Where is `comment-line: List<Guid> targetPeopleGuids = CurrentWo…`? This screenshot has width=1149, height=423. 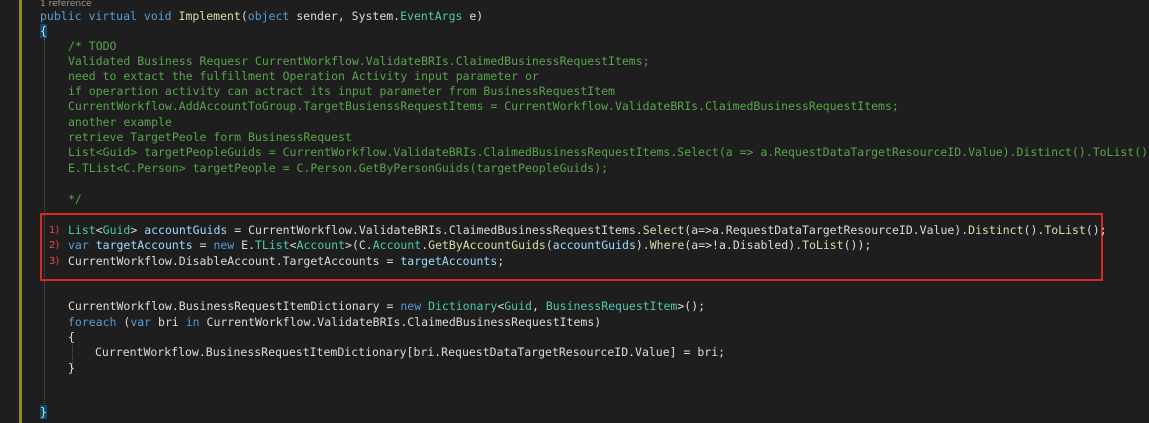
comment-line: List<Guid> targetPeopleGuids = CurrentWo… is located at coordinates (608, 152).